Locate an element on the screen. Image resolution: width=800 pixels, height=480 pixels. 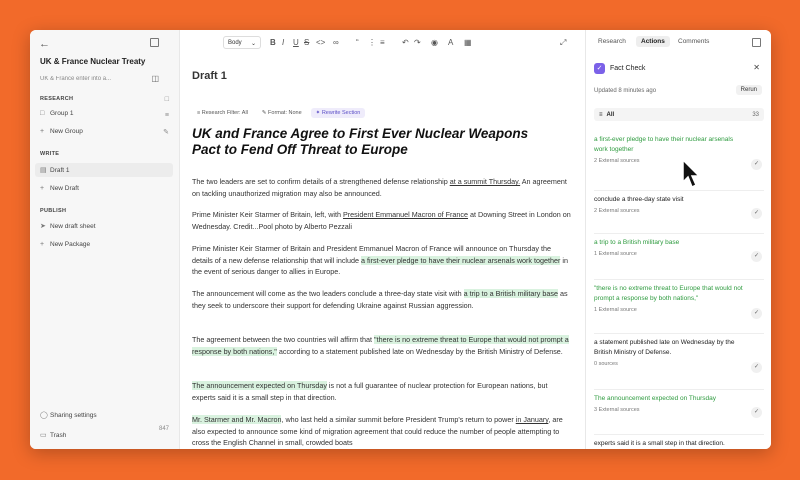
strikethrough-icon: S is located at coordinates (306, 42).